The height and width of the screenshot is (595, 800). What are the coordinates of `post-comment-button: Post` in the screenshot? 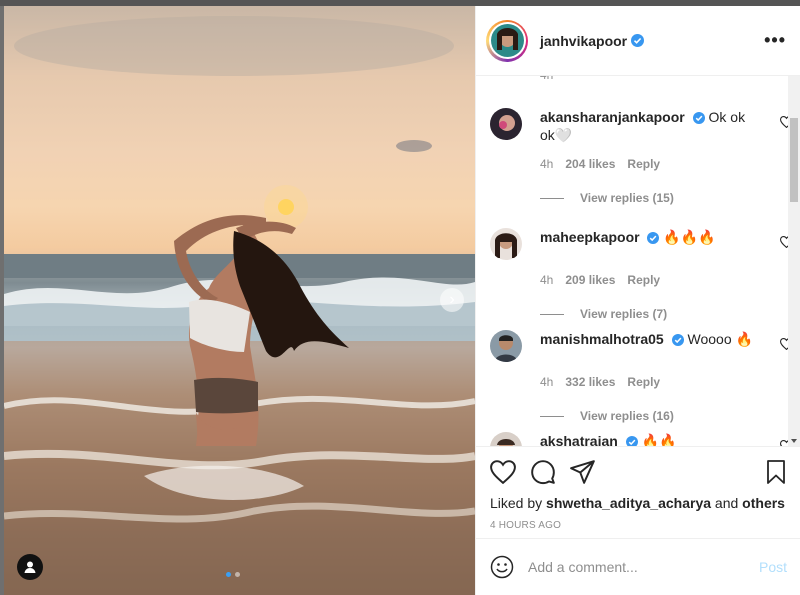 It's located at (773, 567).